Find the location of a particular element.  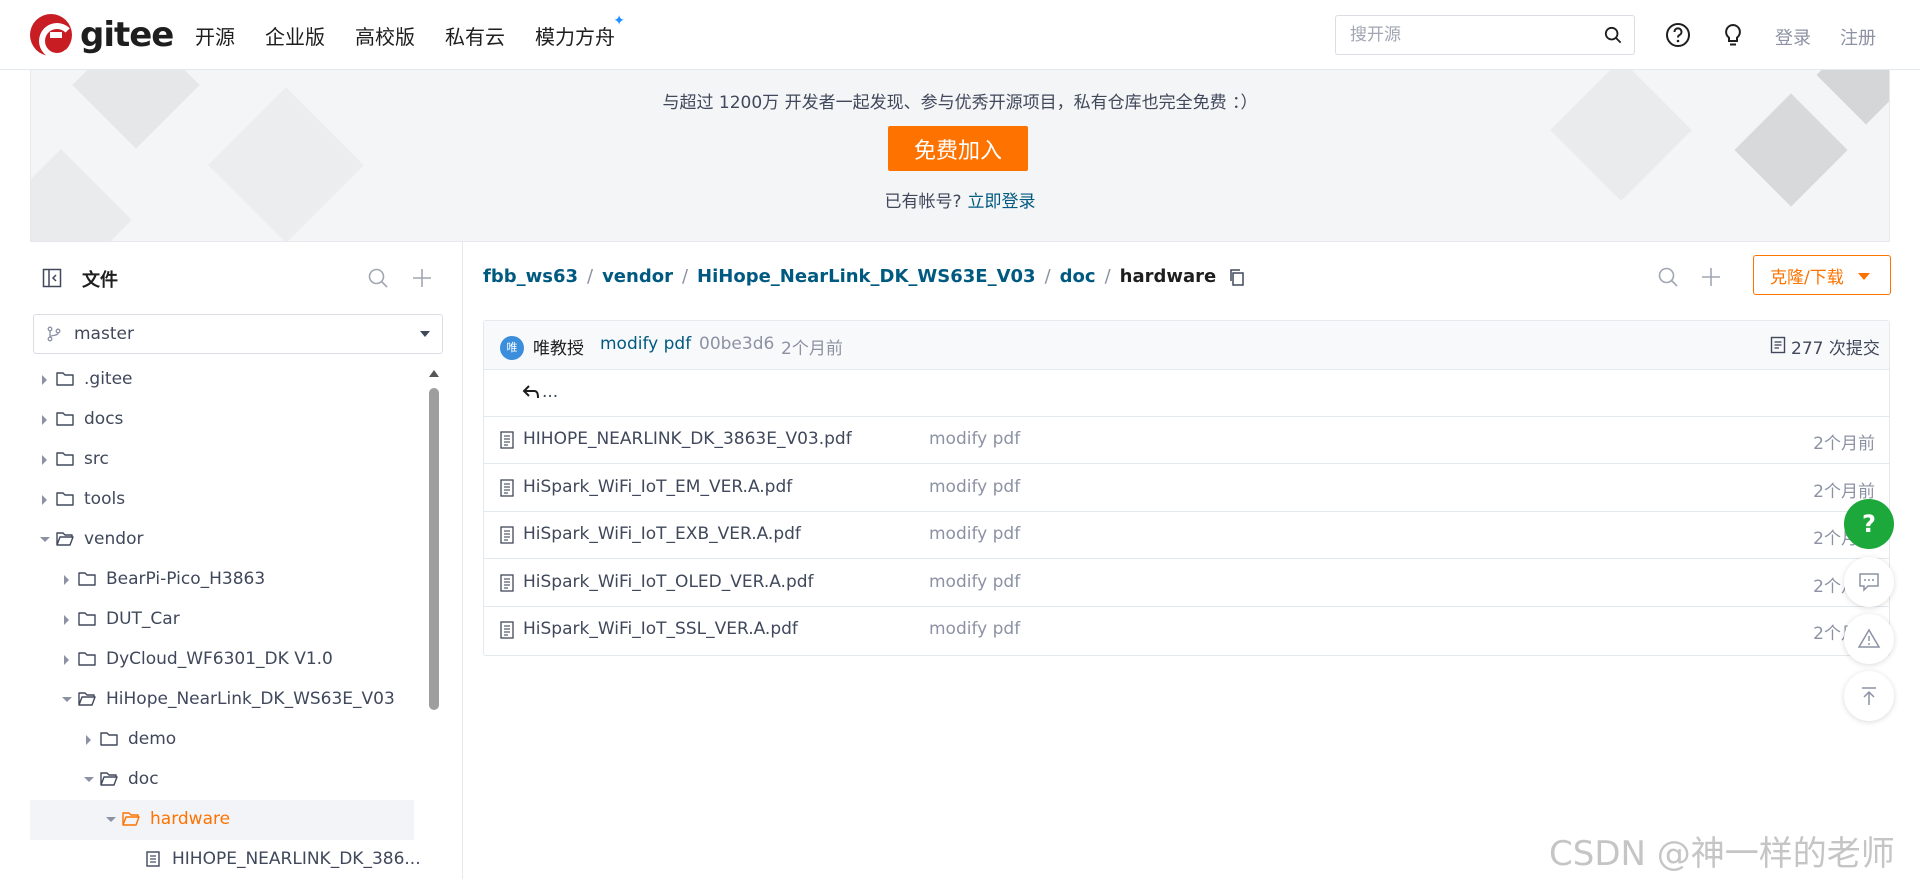

tree-folder-item: HiHope_NearLink_DK_WS63E_V03 is located at coordinates (222, 700).